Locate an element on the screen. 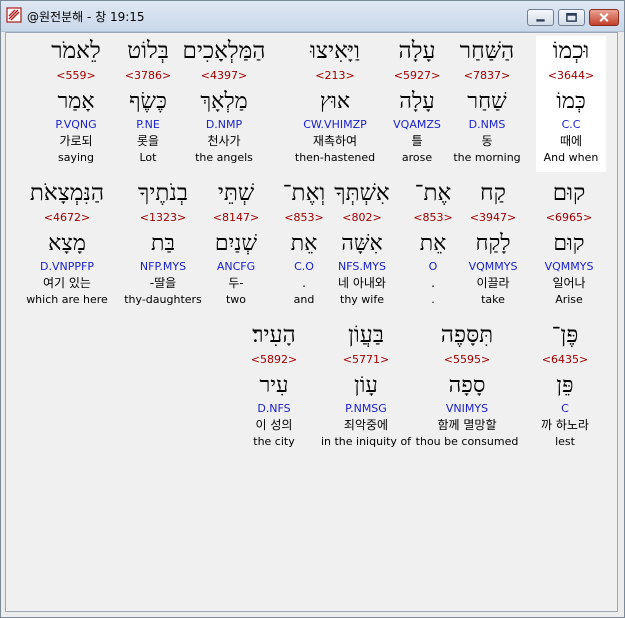  hebrew-word: תִּסָּפֶה is located at coordinates (467, 335).